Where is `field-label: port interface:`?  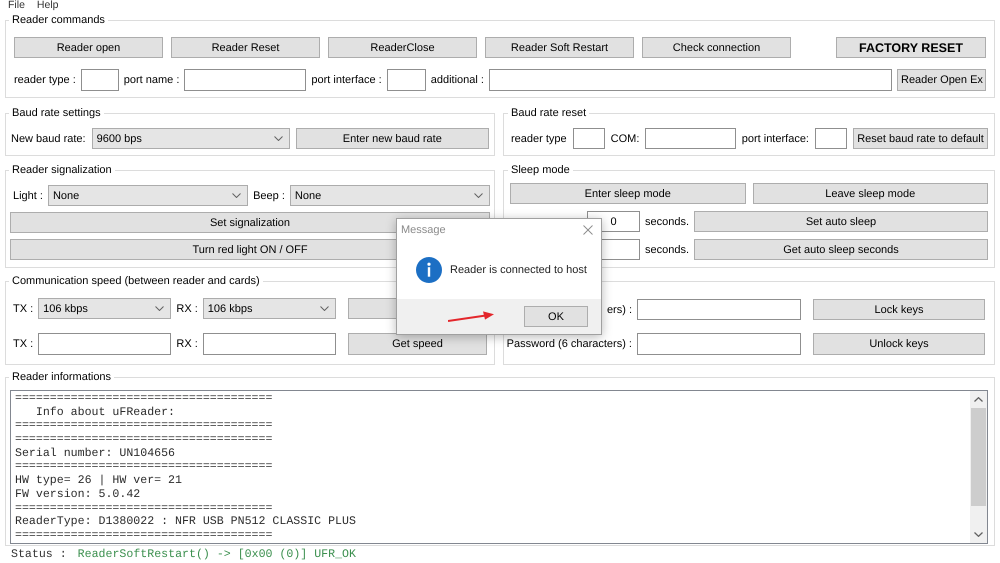 field-label: port interface: is located at coordinates (775, 138).